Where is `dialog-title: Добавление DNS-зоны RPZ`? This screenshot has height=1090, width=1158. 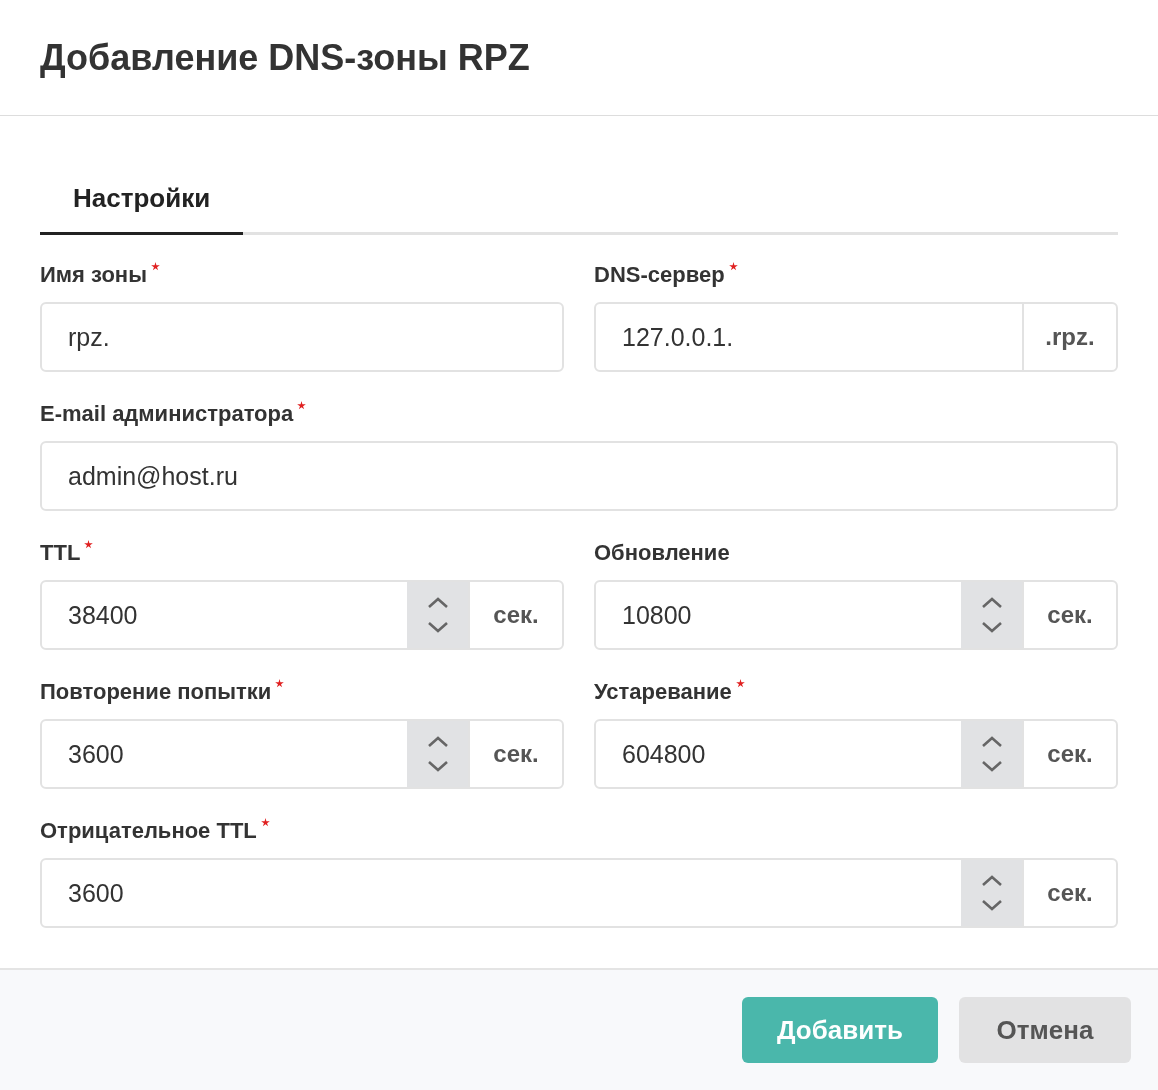 dialog-title: Добавление DNS-зоны RPZ is located at coordinates (285, 57).